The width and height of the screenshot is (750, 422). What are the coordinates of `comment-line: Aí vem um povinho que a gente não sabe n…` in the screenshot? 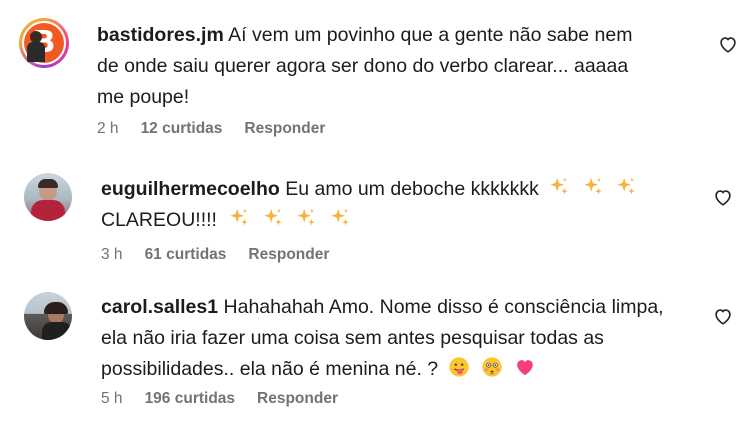 It's located at (430, 35).